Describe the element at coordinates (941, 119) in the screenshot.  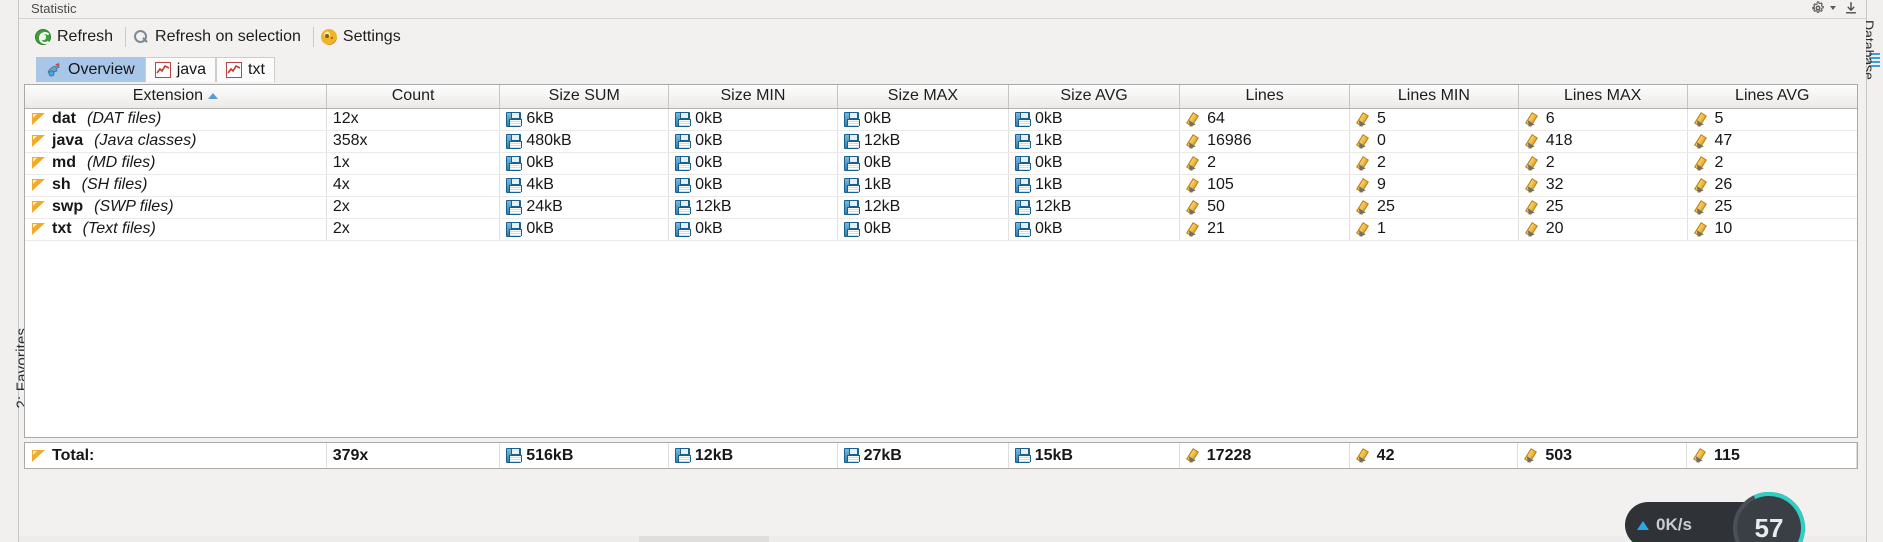
I see `table-row: dat (DAT files) 12x 6kB 0kB 0kB 0kB 64 5 6 5` at that location.